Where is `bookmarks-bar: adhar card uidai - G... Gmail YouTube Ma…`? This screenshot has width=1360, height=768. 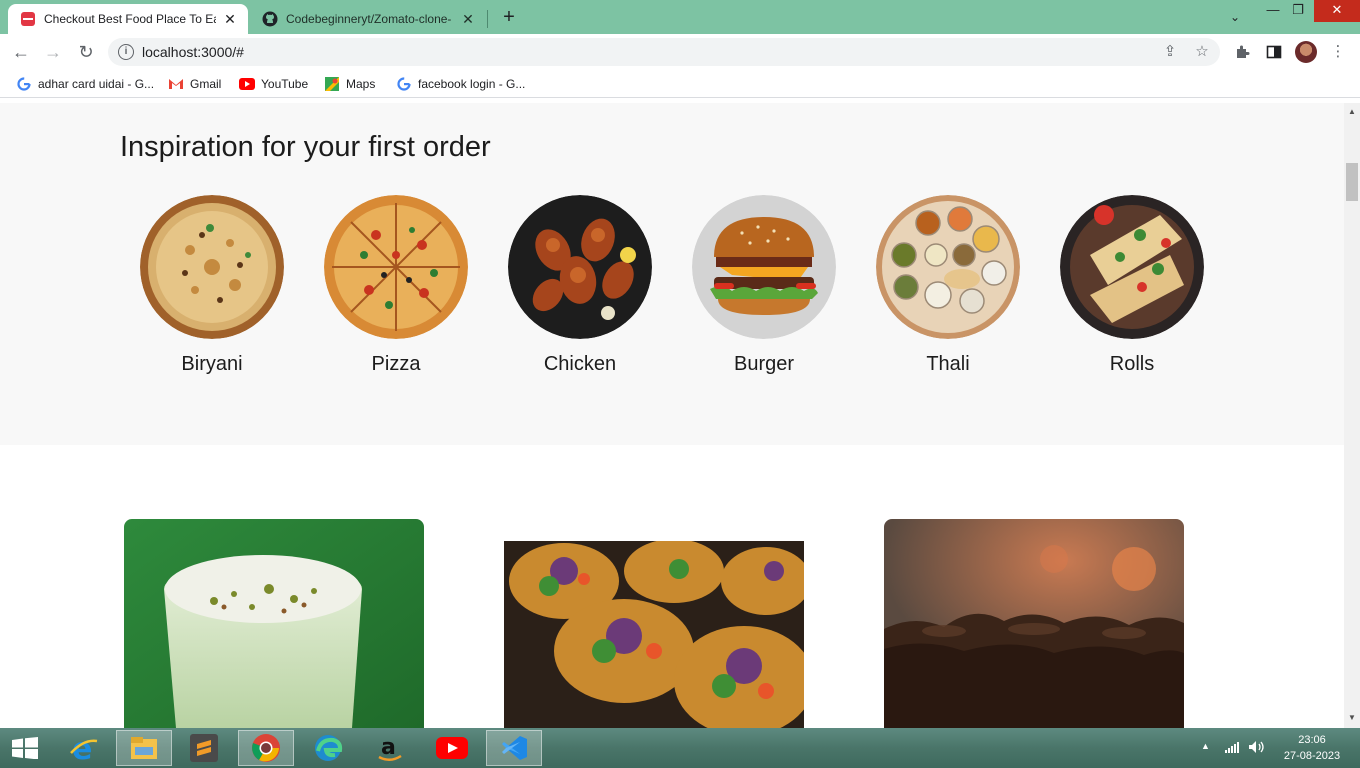 bookmarks-bar: adhar card uidai - G... Gmail YouTube Ma… is located at coordinates (680, 84).